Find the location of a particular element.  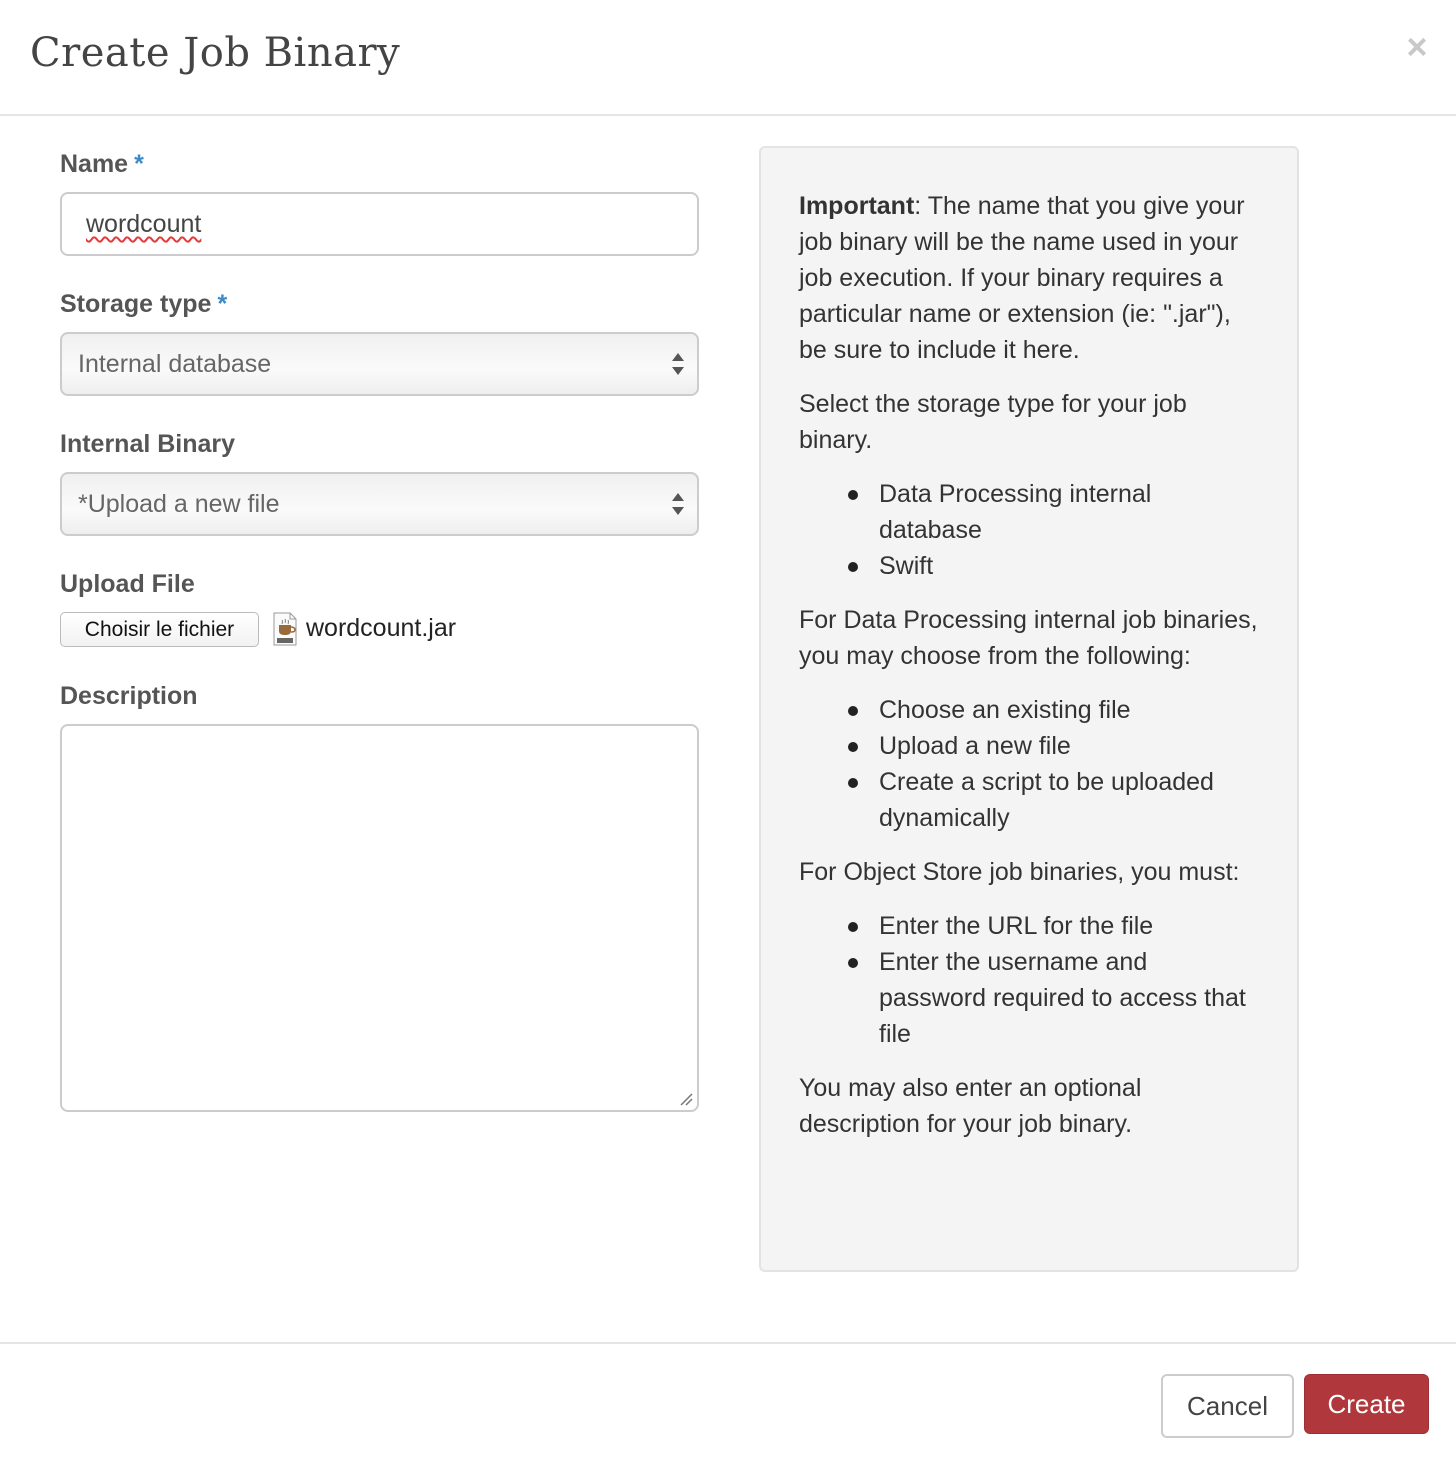

list-item: Enter the URL for the file is located at coordinates (1053, 926).